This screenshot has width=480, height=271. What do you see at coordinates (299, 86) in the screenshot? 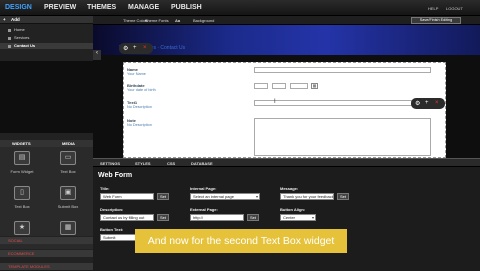
I see `birth-year-input` at bounding box center [299, 86].